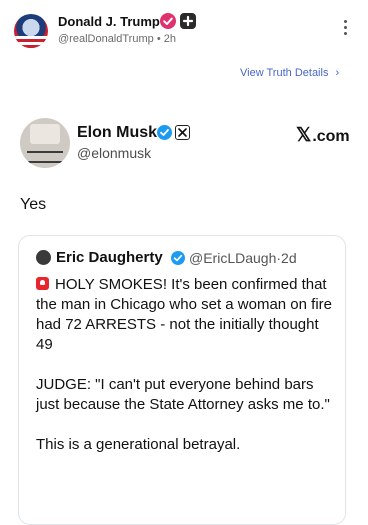 This screenshot has height=525, width=368. I want to click on embed-author-name: Elon Musk, so click(117, 133).